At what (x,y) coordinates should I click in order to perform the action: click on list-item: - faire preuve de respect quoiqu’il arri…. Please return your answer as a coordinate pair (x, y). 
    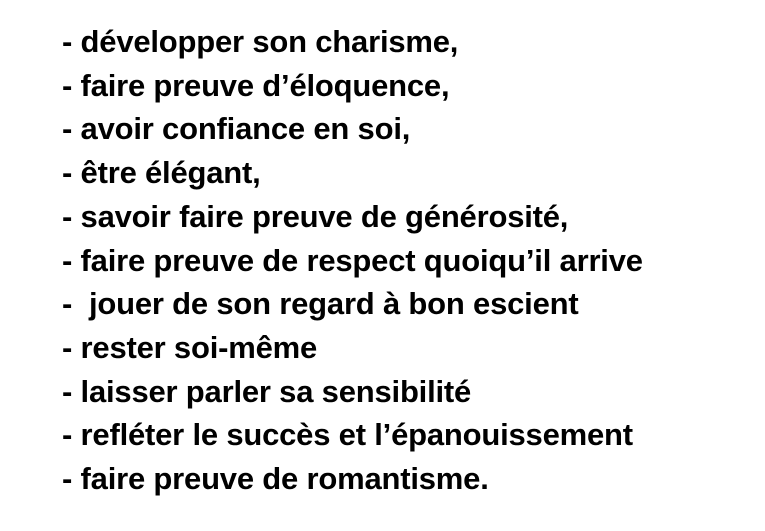
    Looking at the image, I should click on (352, 260).